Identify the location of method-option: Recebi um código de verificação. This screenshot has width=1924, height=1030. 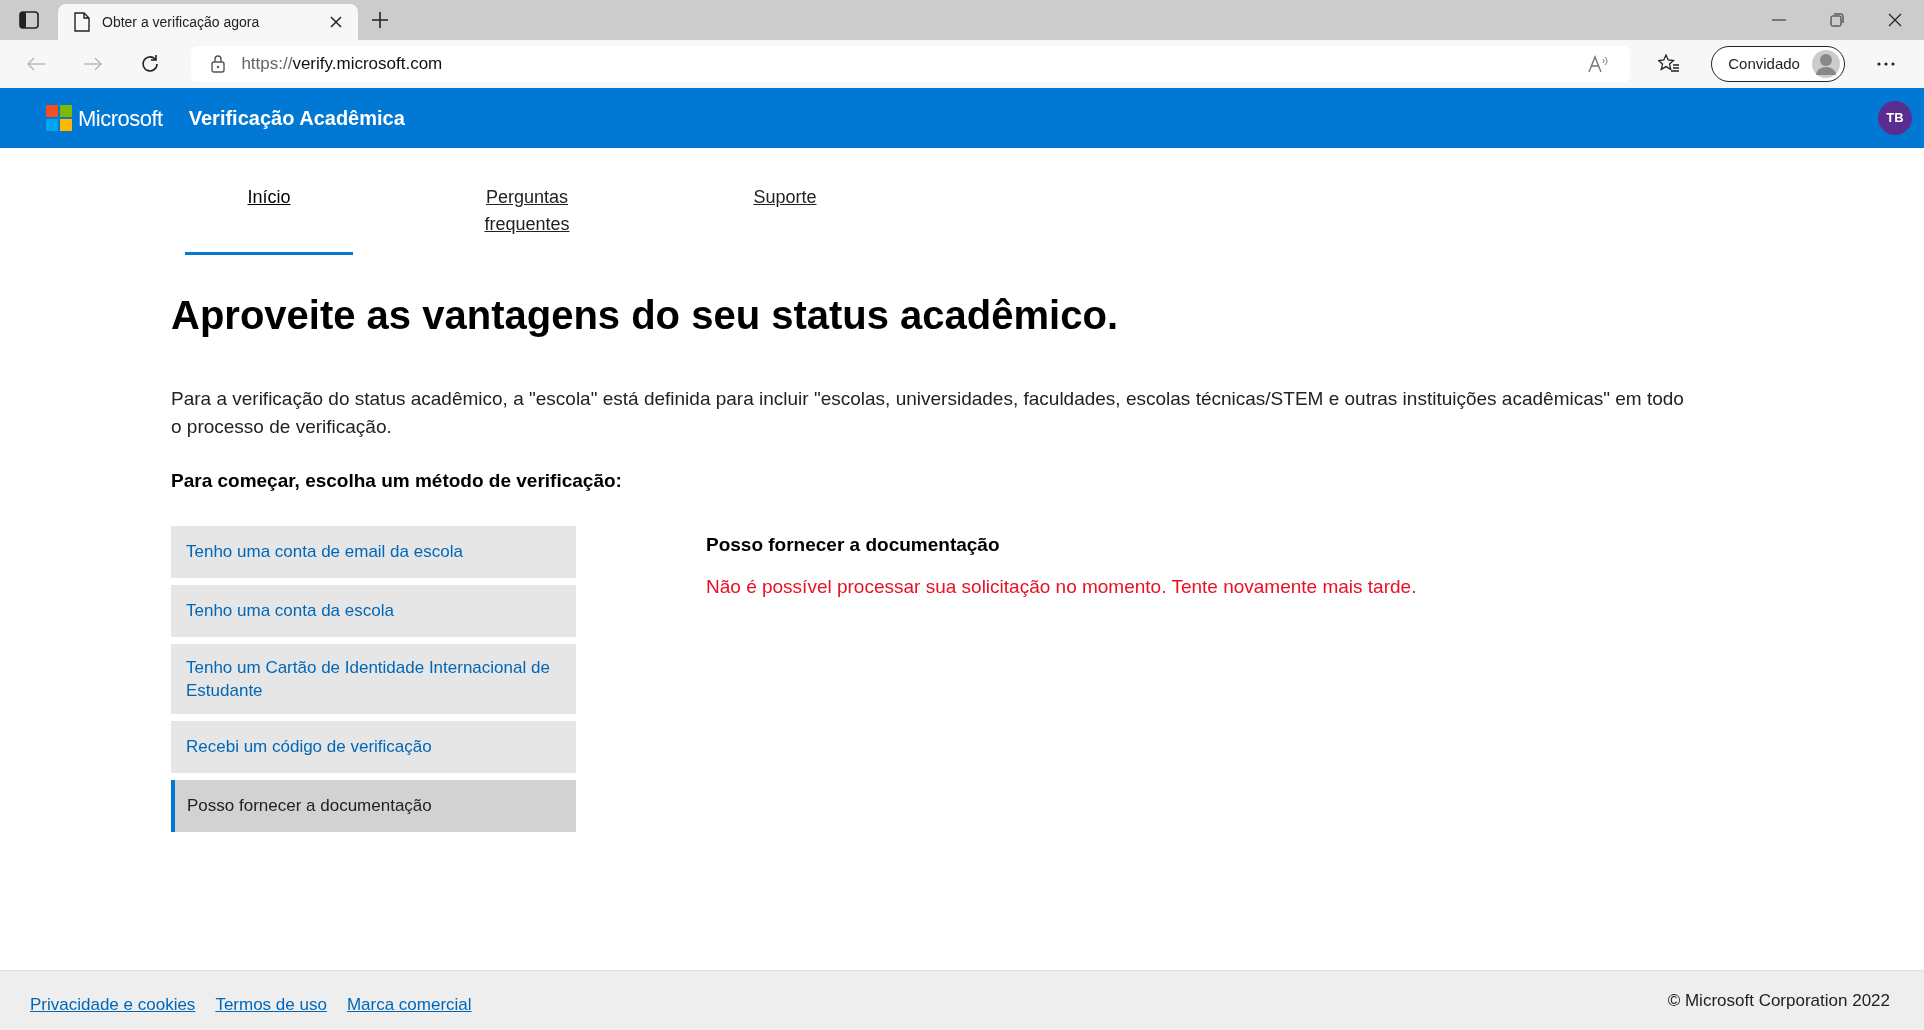
(373, 746).